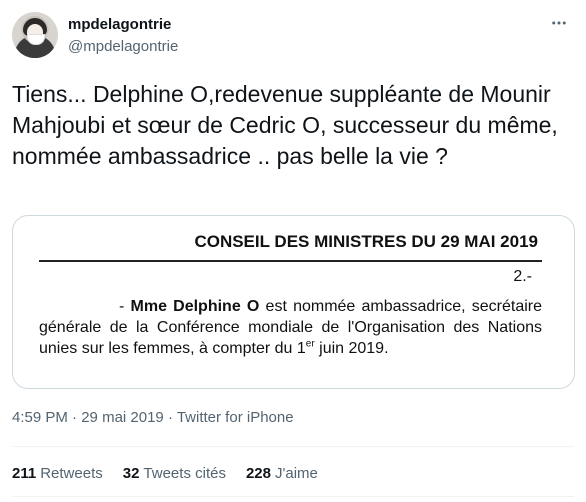 This screenshot has width=586, height=502. Describe the element at coordinates (35, 51) in the screenshot. I see `avatar-body` at that location.